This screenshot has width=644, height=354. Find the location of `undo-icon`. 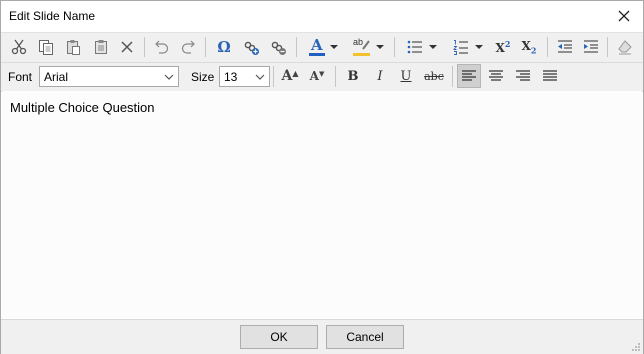

undo-icon is located at coordinates (162, 47).